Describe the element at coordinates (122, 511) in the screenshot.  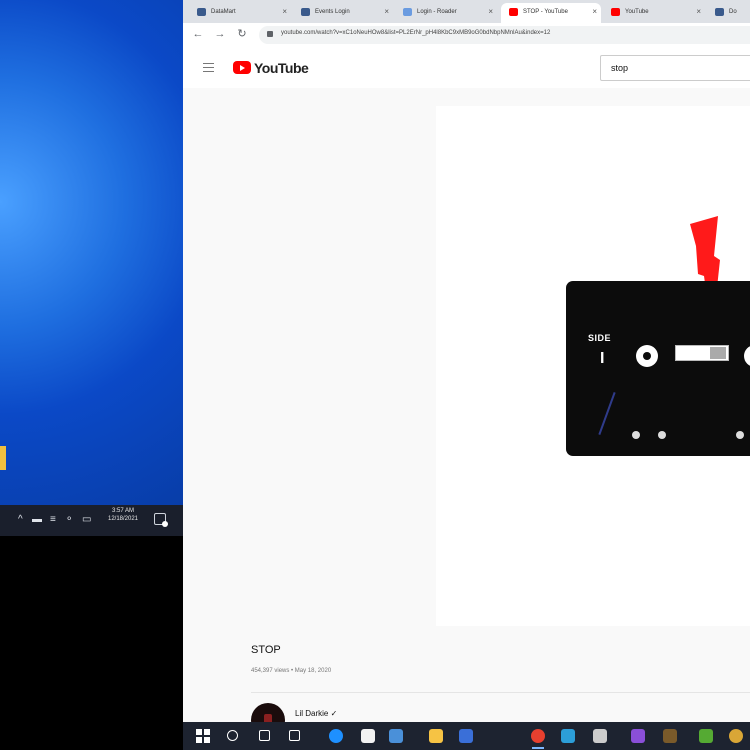
I see `clock-time: 3:57 AM` at that location.